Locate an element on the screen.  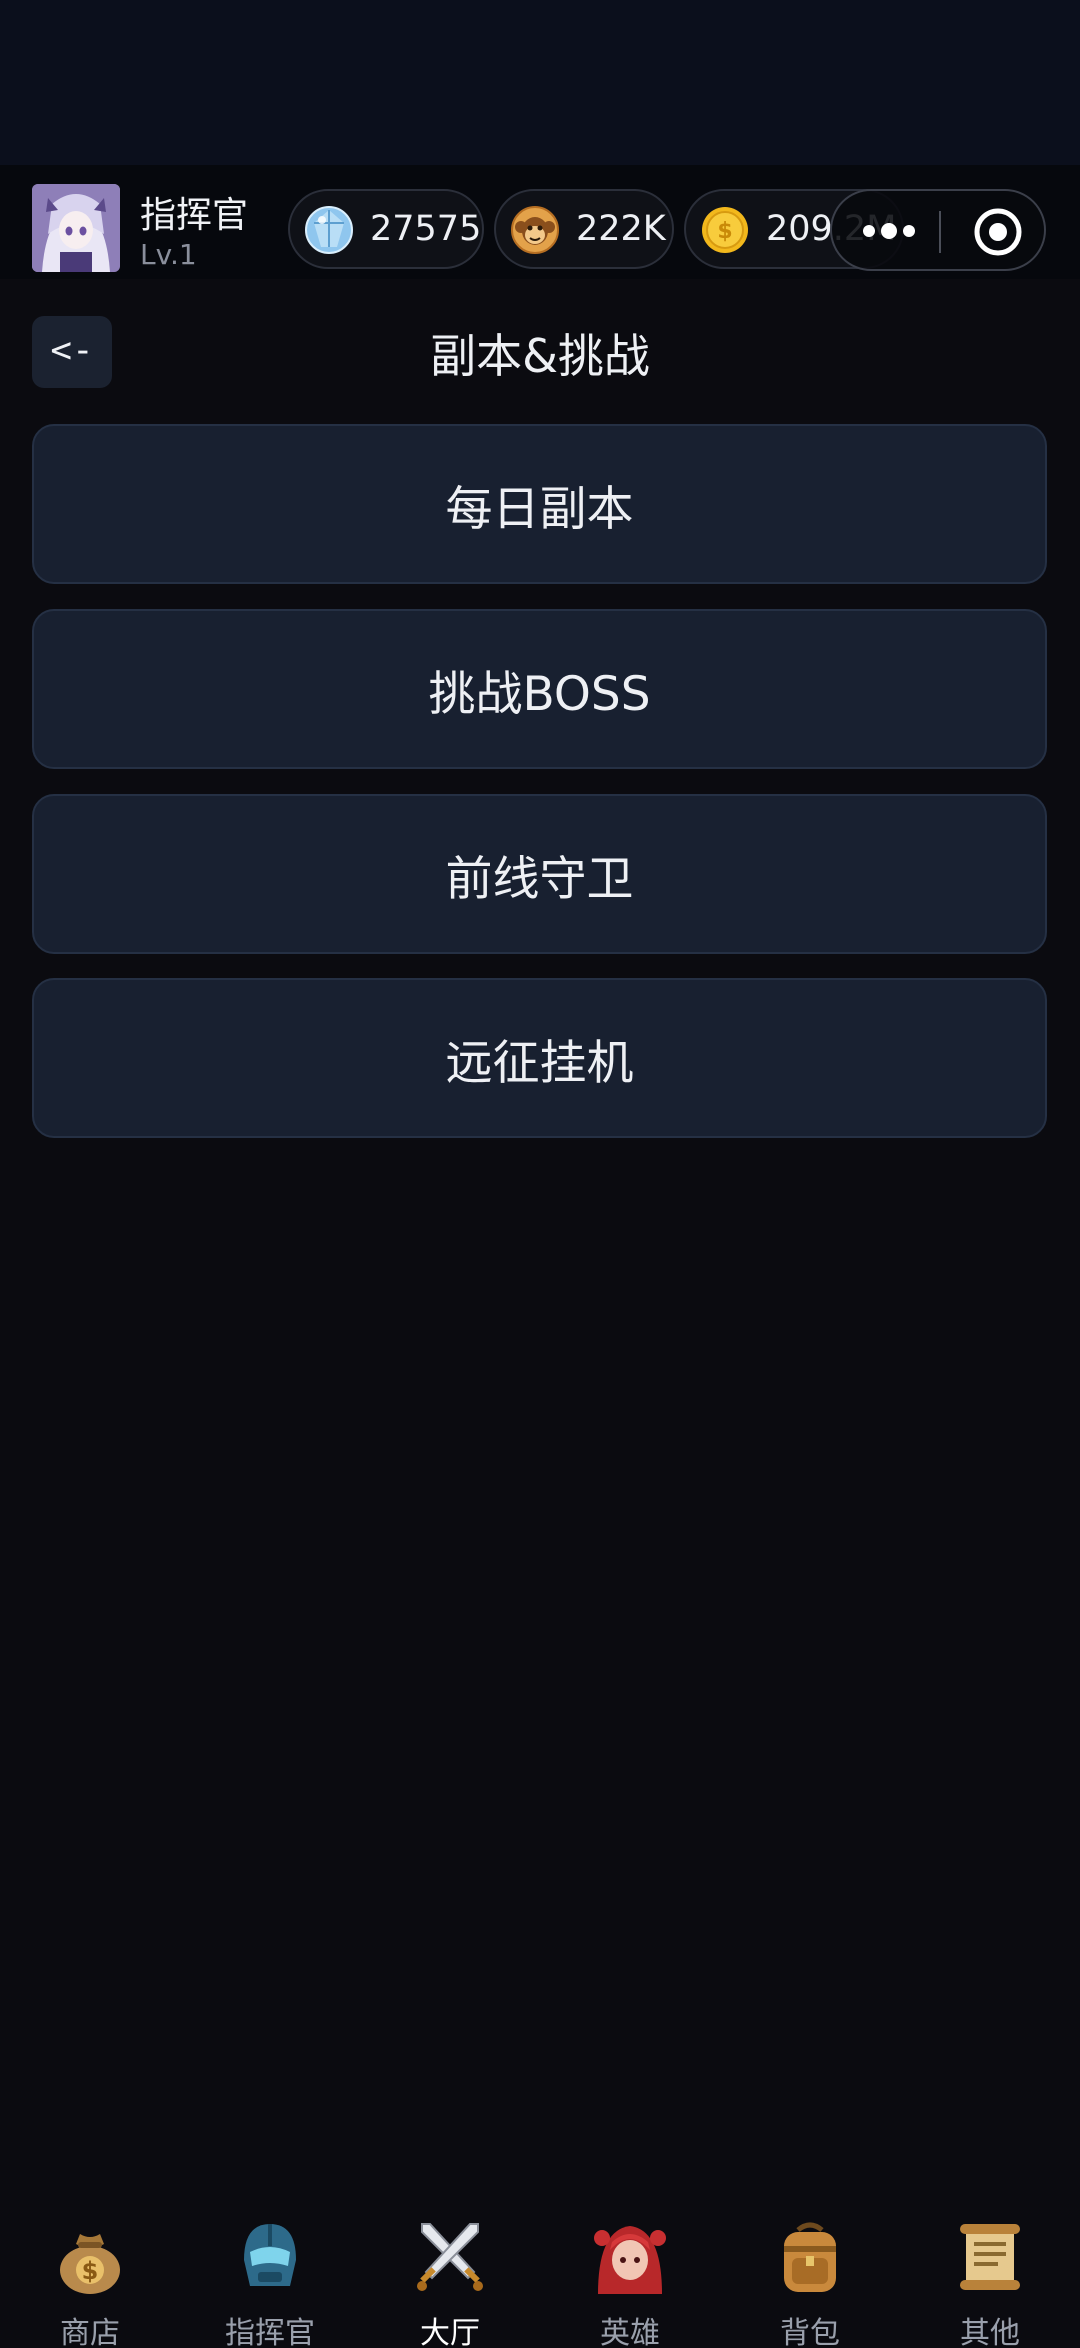
hero-portrait-icon is located at coordinates (630, 2260).